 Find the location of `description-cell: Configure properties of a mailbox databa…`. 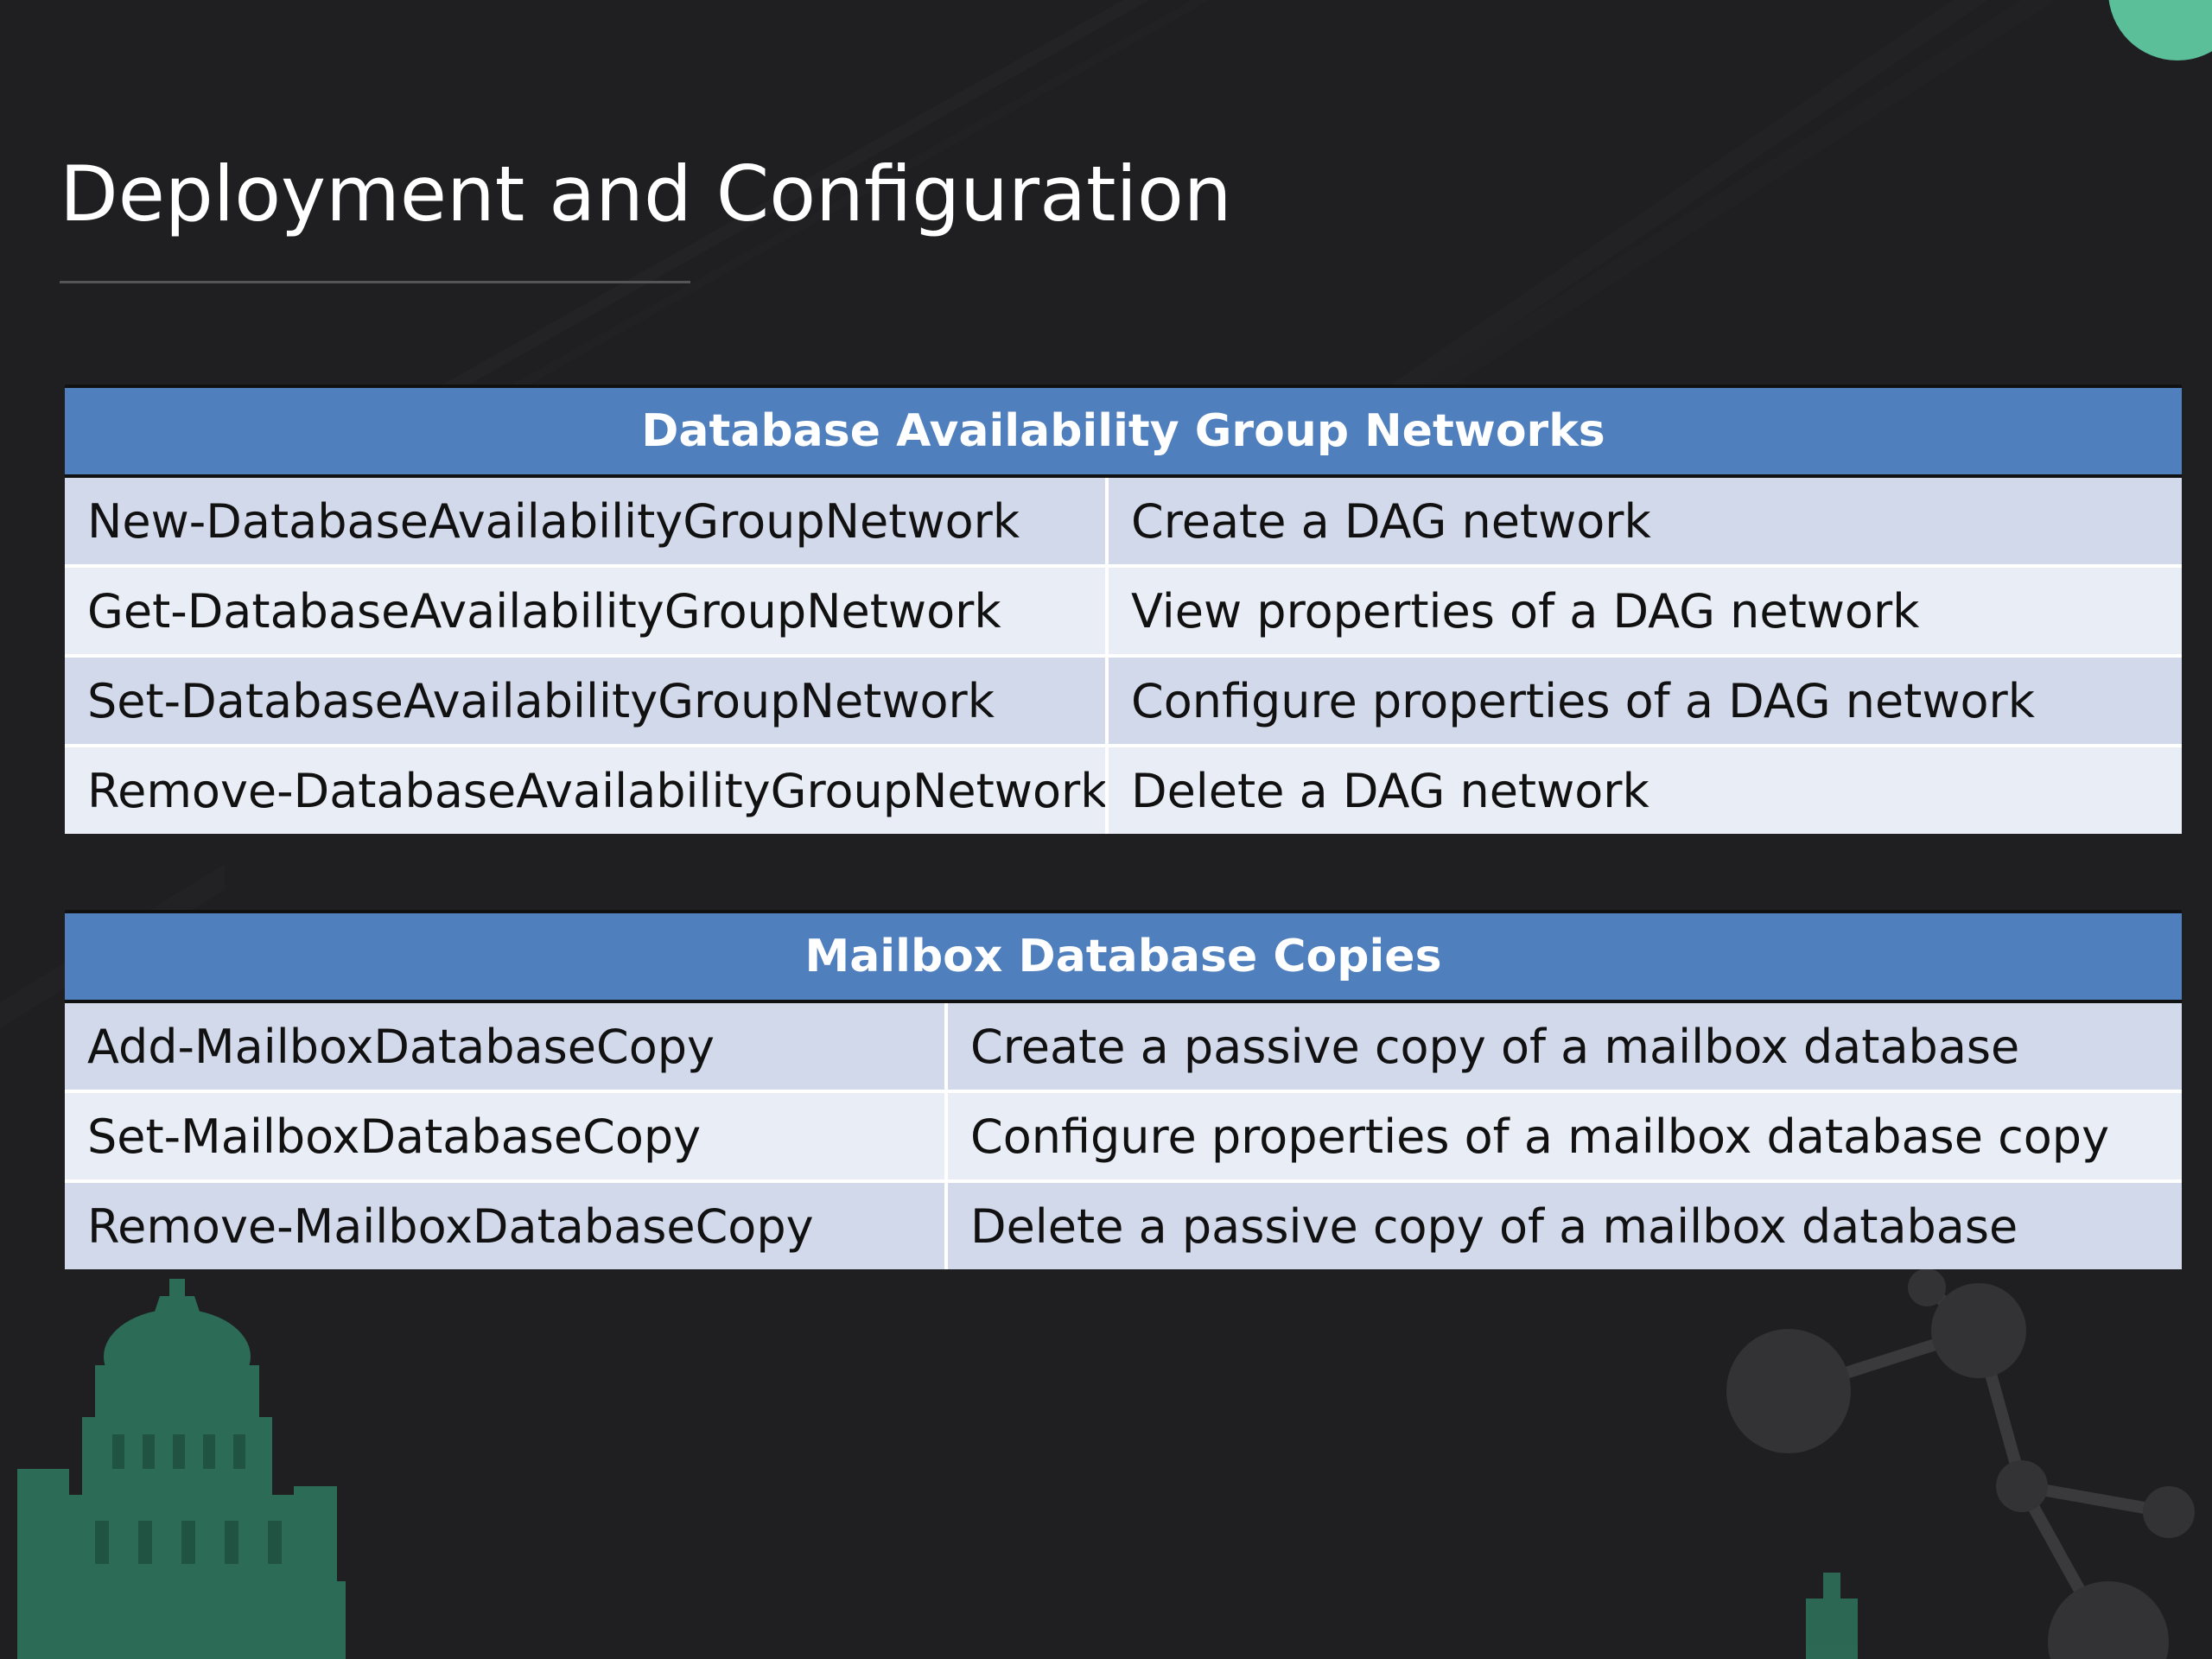

description-cell: Configure properties of a mailbox databa… is located at coordinates (1564, 1137).